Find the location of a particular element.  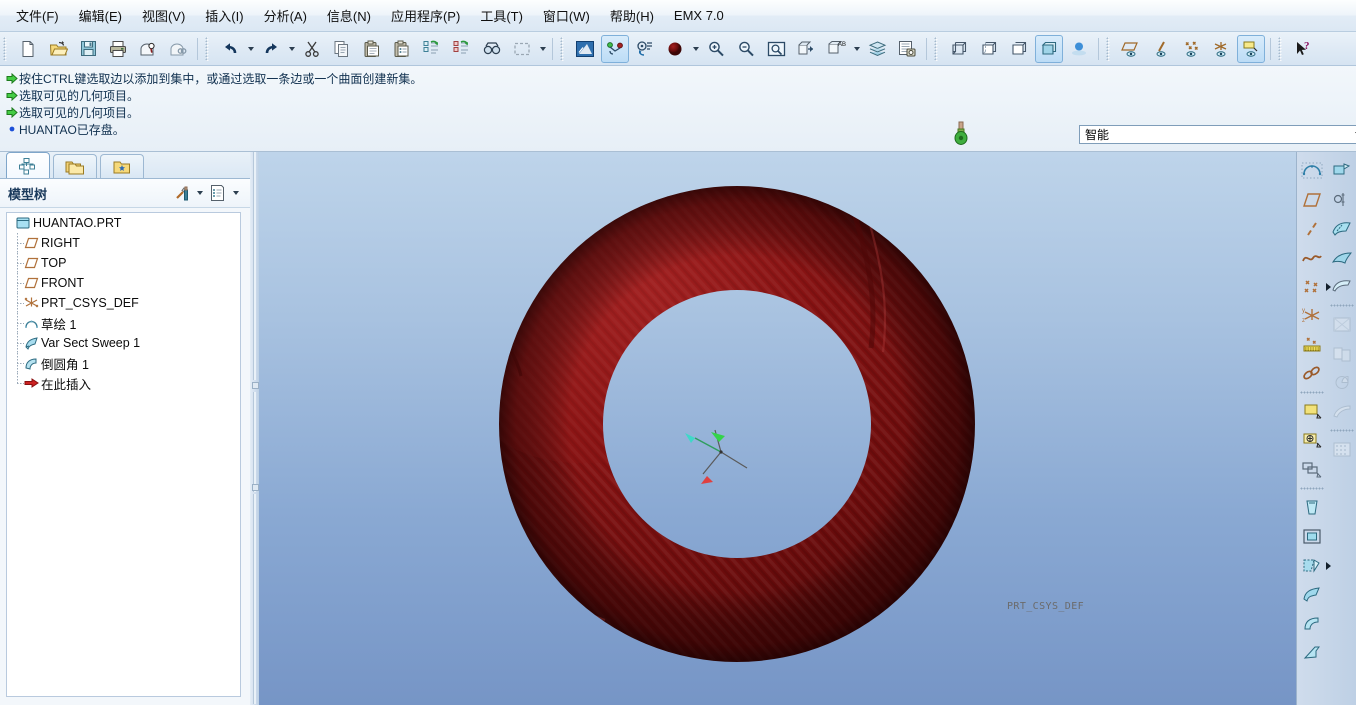

menu-item-emx: EMX 7.0 is located at coordinates (699, 15).